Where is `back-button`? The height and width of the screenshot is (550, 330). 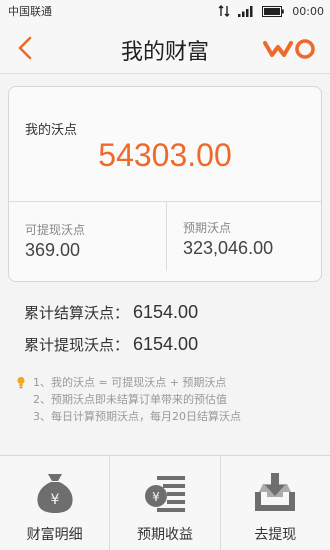
back-button is located at coordinates (25, 48).